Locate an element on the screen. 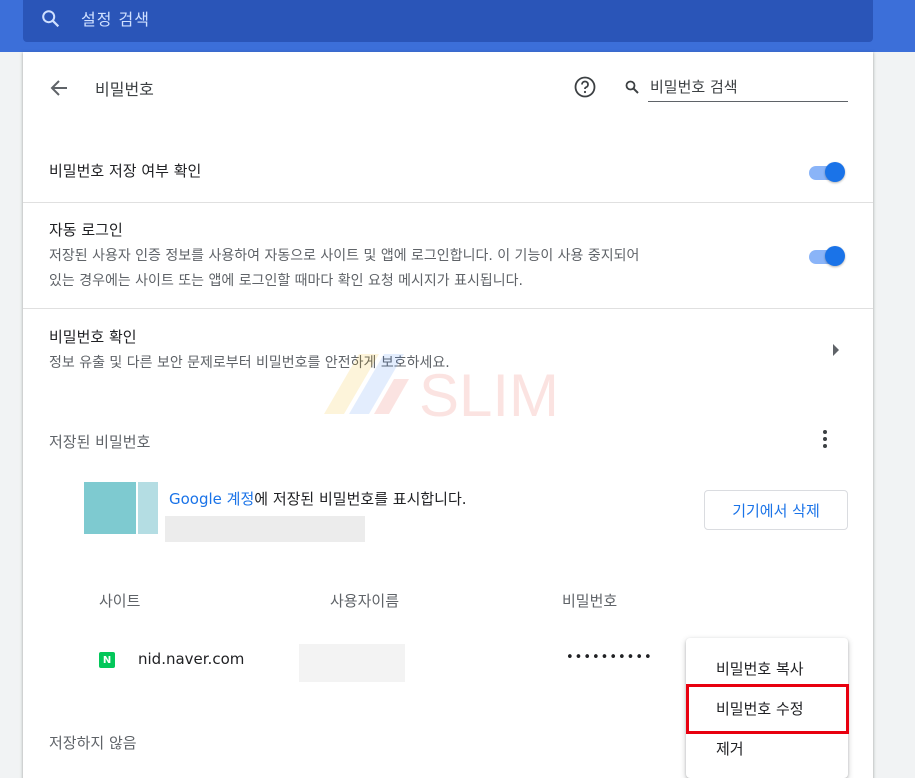  auto-signin-toggle is located at coordinates (827, 256).